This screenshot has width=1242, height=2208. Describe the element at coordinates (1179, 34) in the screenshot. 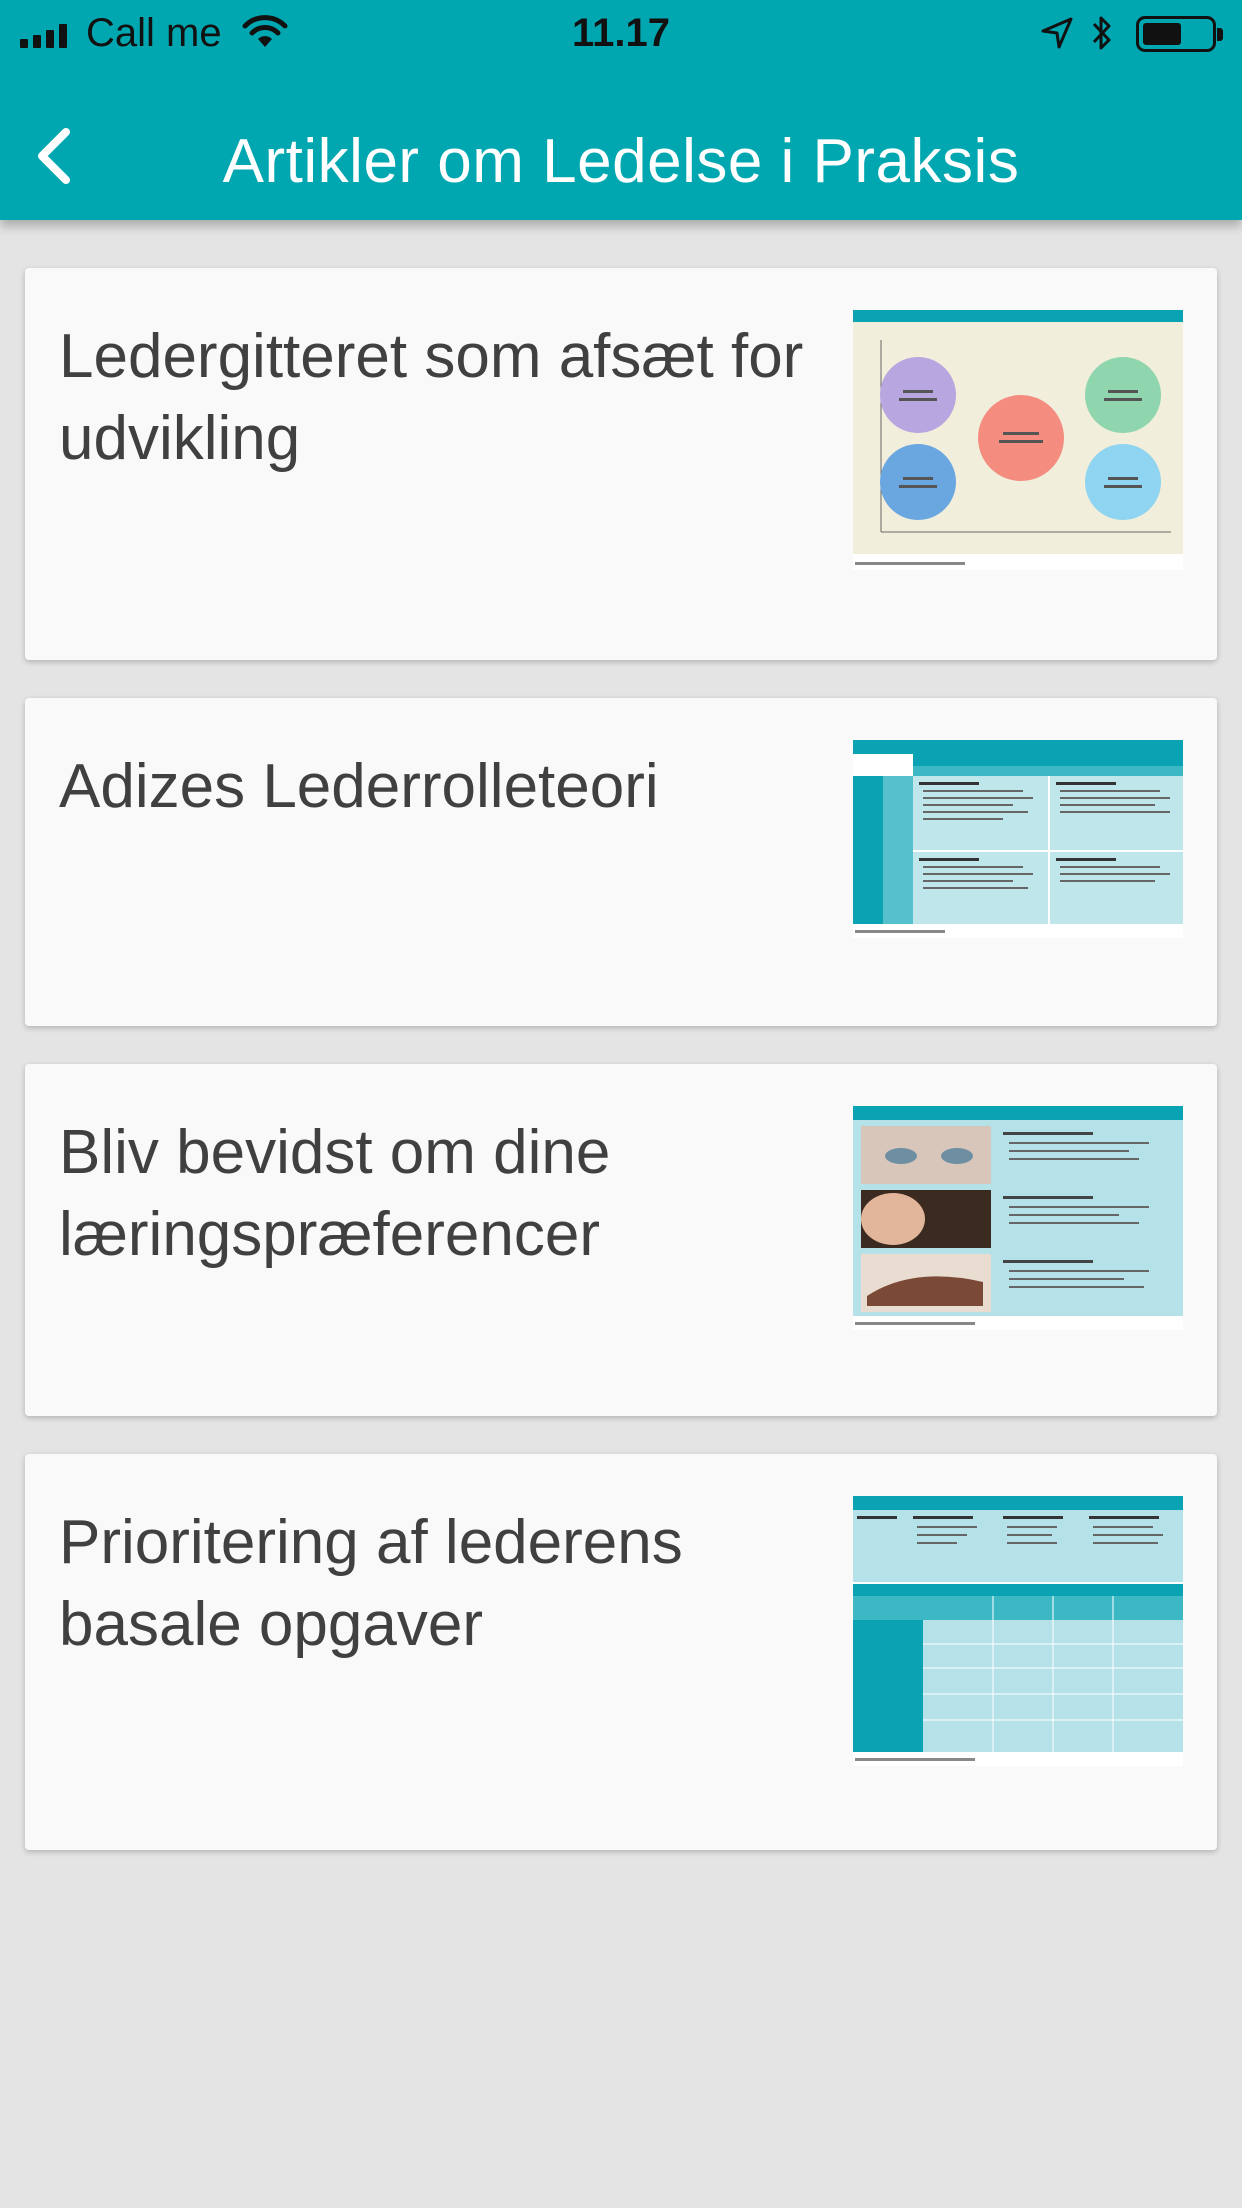

I see `battery-icon` at that location.